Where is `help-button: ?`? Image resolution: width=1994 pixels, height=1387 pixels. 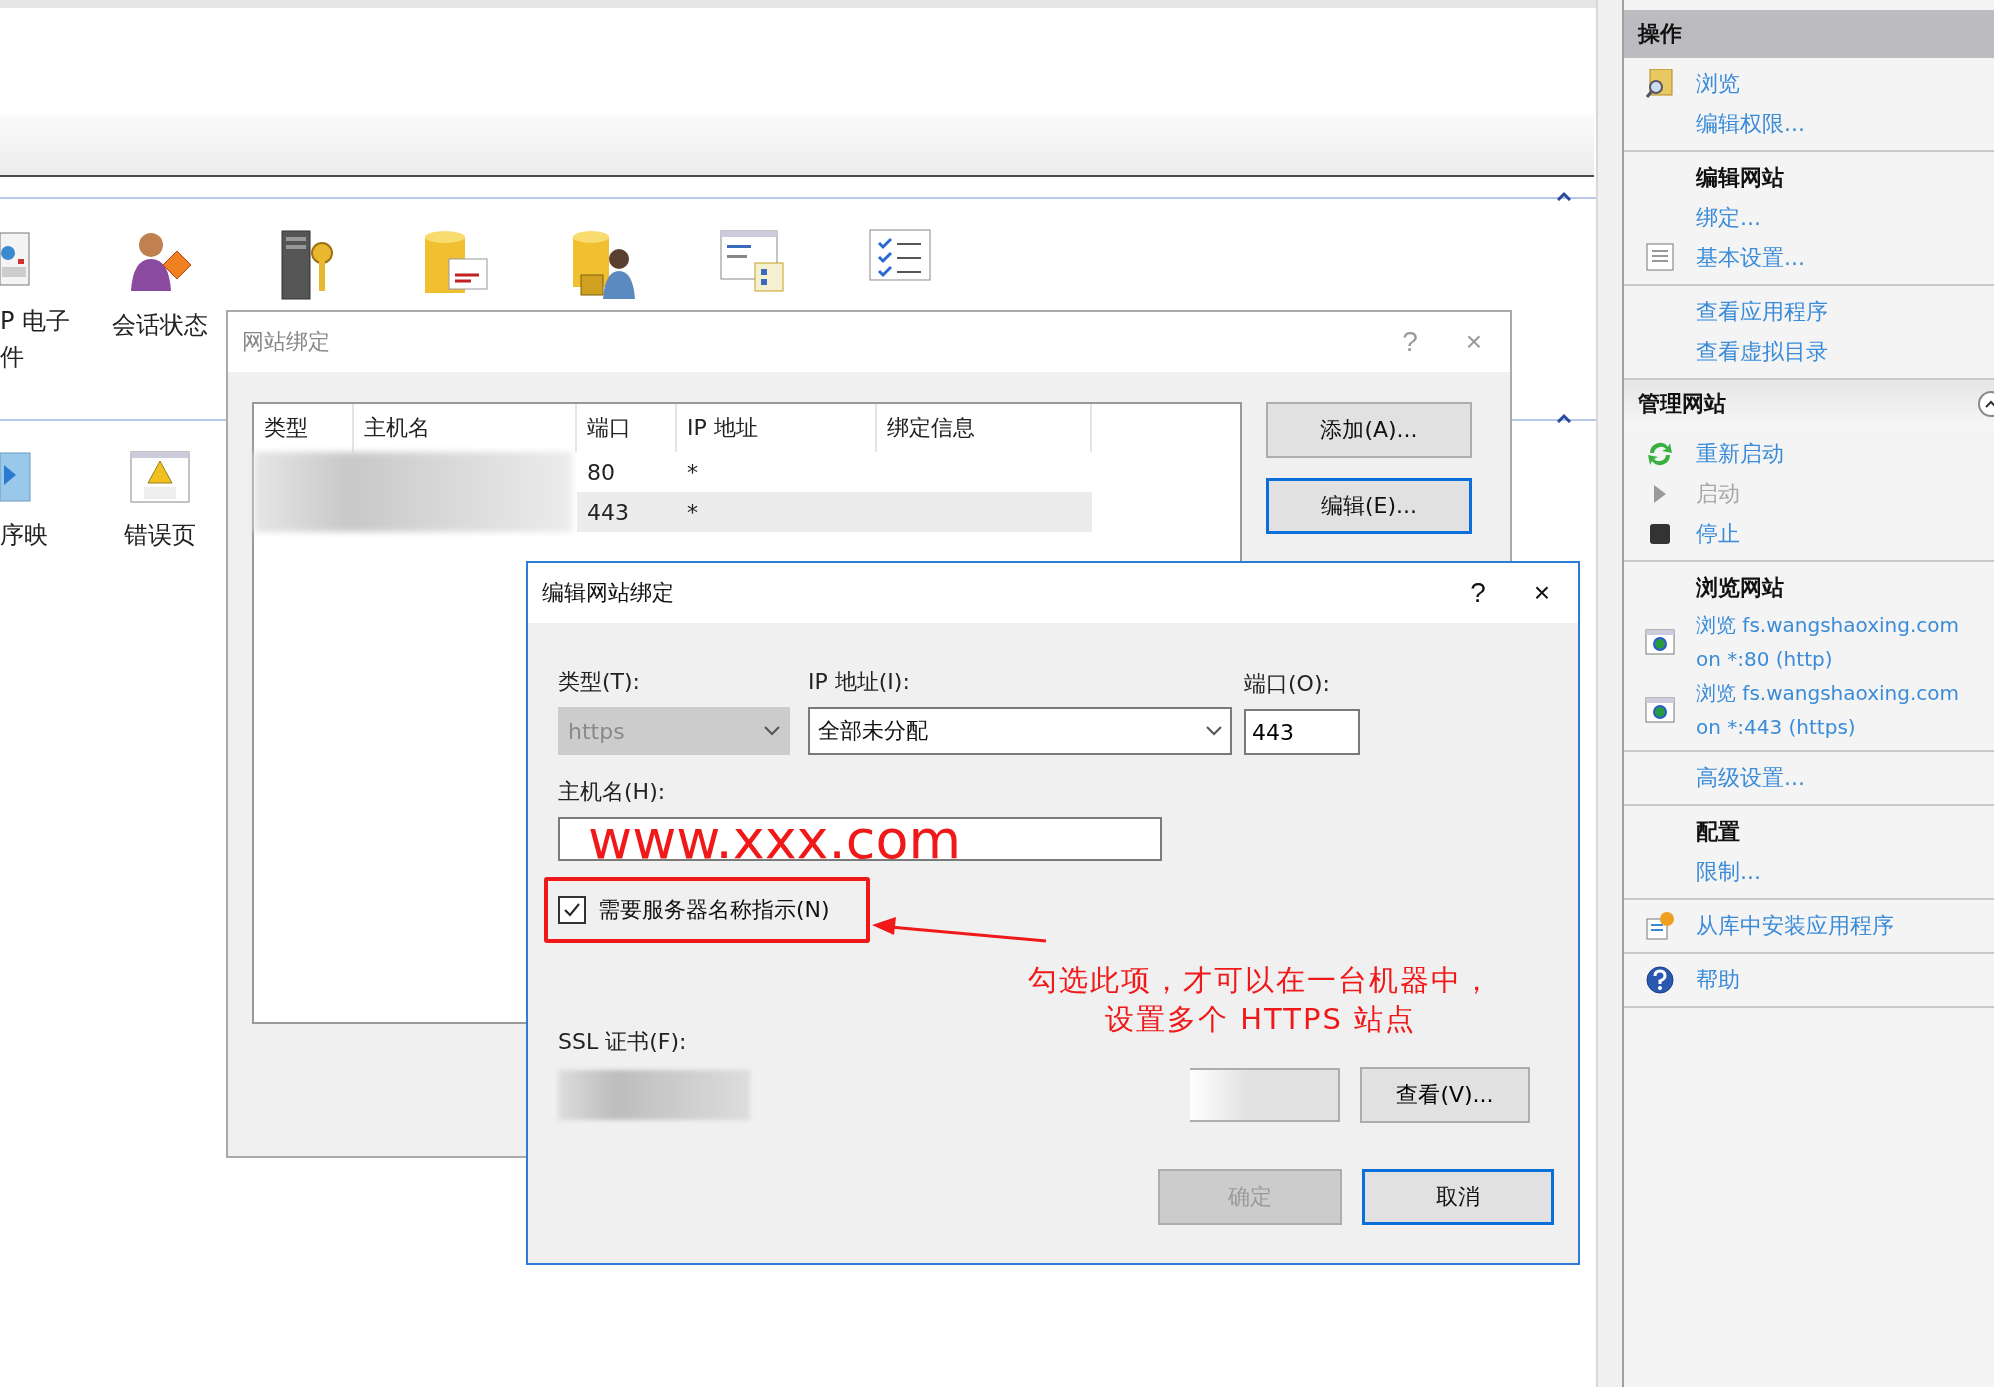 help-button: ? is located at coordinates (1478, 593).